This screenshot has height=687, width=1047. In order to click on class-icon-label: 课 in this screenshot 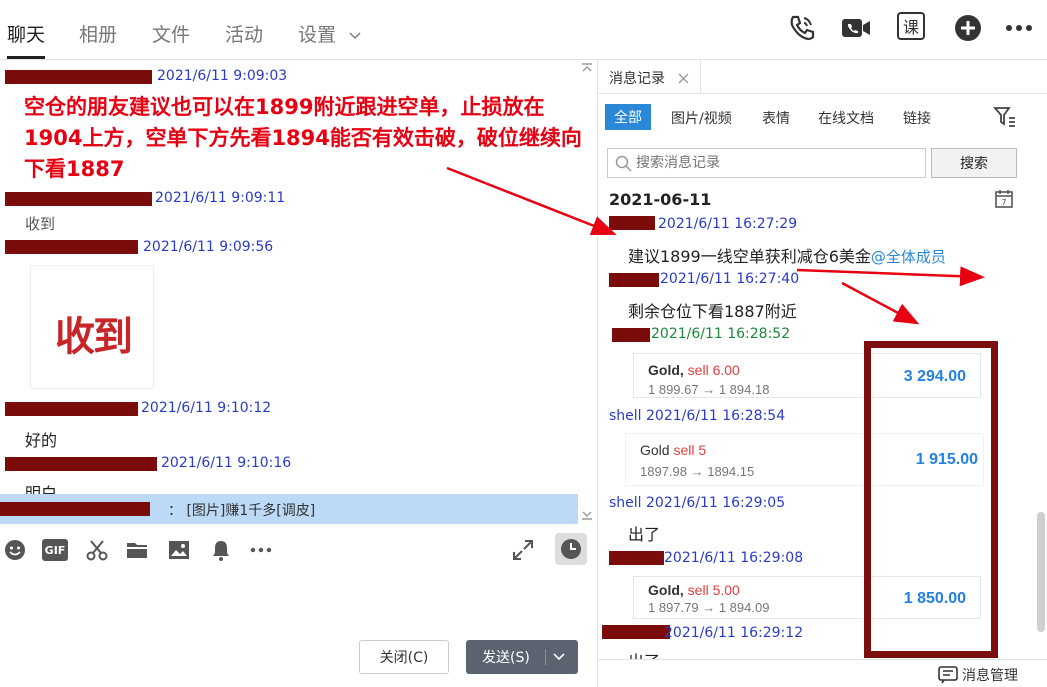, I will do `click(911, 26)`.